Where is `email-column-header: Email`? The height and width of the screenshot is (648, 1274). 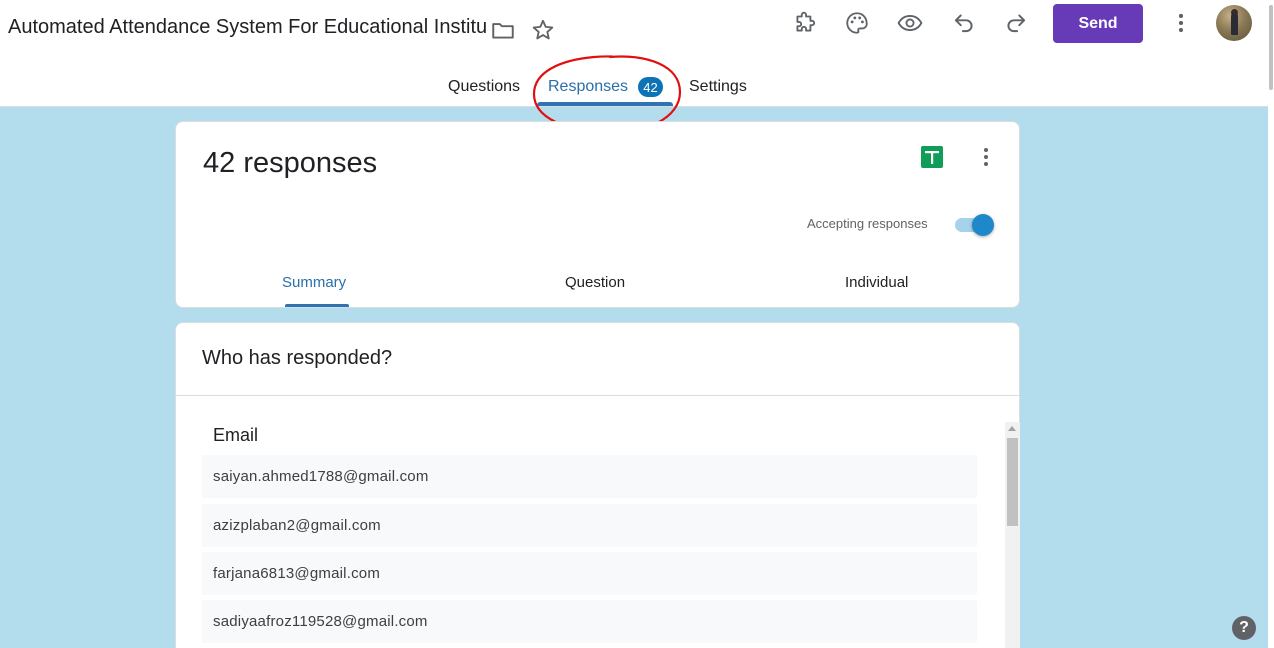 email-column-header: Email is located at coordinates (236, 435).